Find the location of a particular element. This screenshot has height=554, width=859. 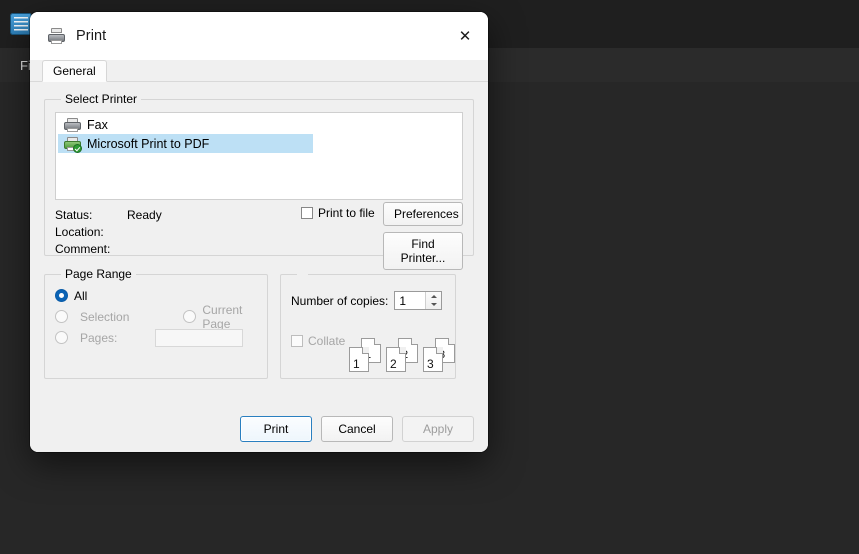

default-check-badge-icon is located at coordinates (77, 148).